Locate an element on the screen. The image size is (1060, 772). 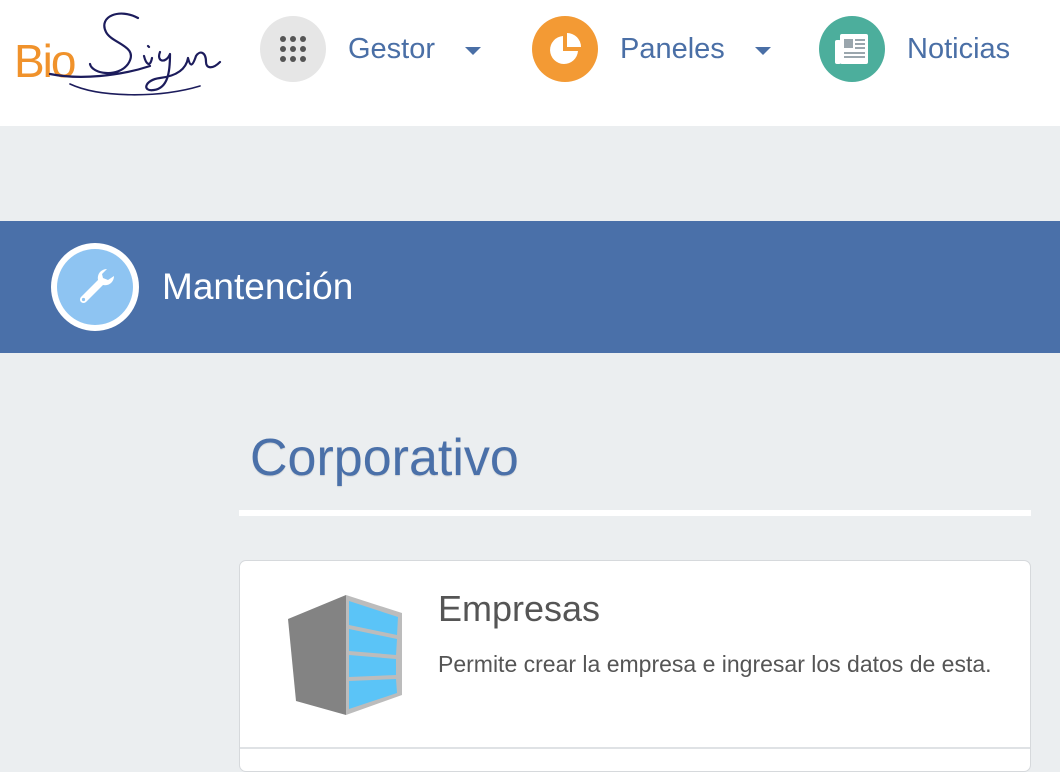
nav-gestor: Gestor is located at coordinates (371, 49).